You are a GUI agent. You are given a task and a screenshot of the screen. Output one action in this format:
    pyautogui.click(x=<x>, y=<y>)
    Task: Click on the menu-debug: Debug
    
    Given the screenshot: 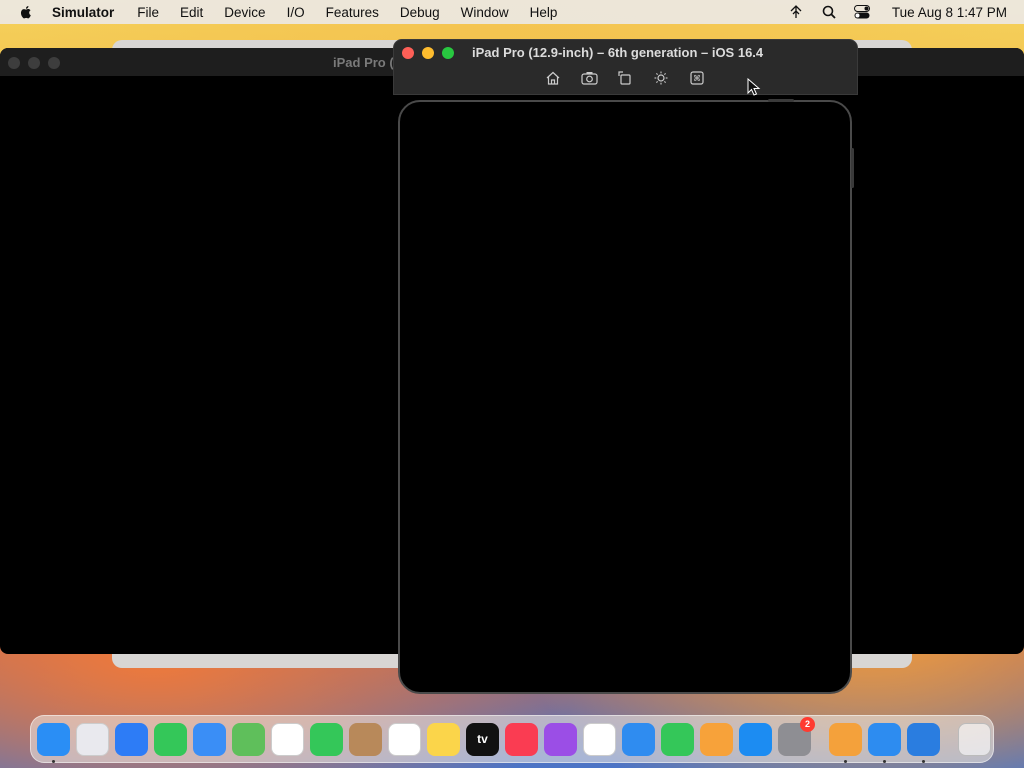 What is the action you would take?
    pyautogui.click(x=420, y=12)
    